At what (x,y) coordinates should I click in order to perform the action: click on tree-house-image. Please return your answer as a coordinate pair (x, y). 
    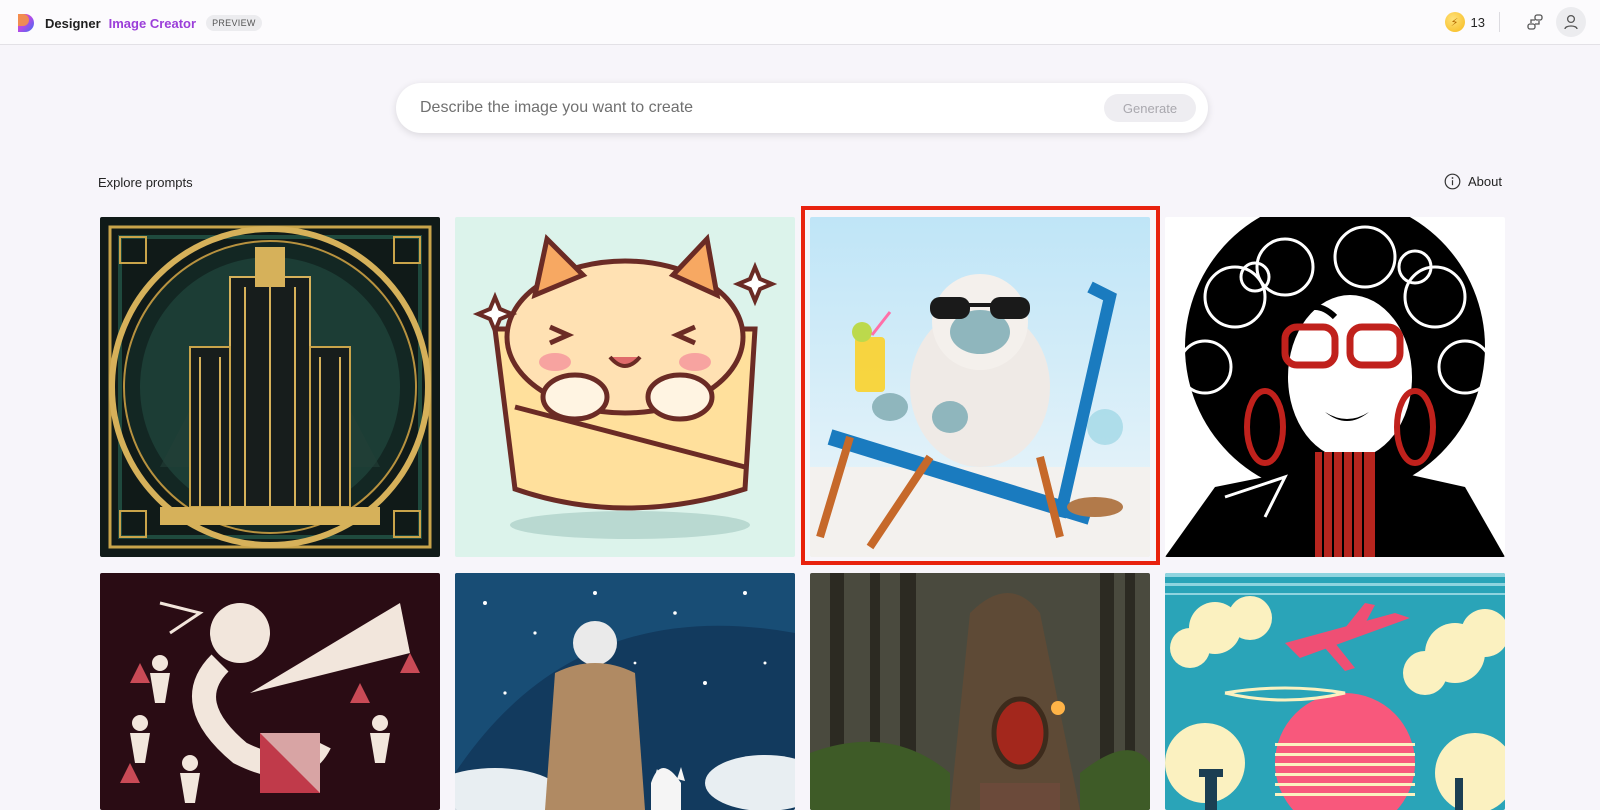
    Looking at the image, I should click on (980, 691).